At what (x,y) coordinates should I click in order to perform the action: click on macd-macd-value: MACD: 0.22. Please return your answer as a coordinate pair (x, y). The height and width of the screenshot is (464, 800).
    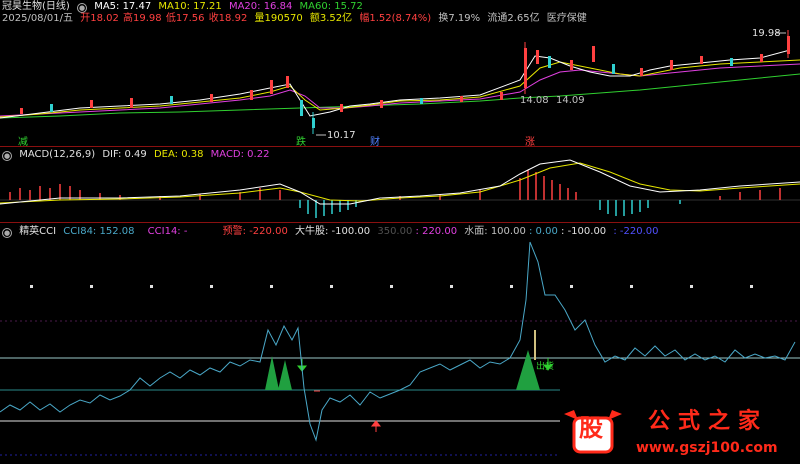
    Looking at the image, I should click on (240, 154).